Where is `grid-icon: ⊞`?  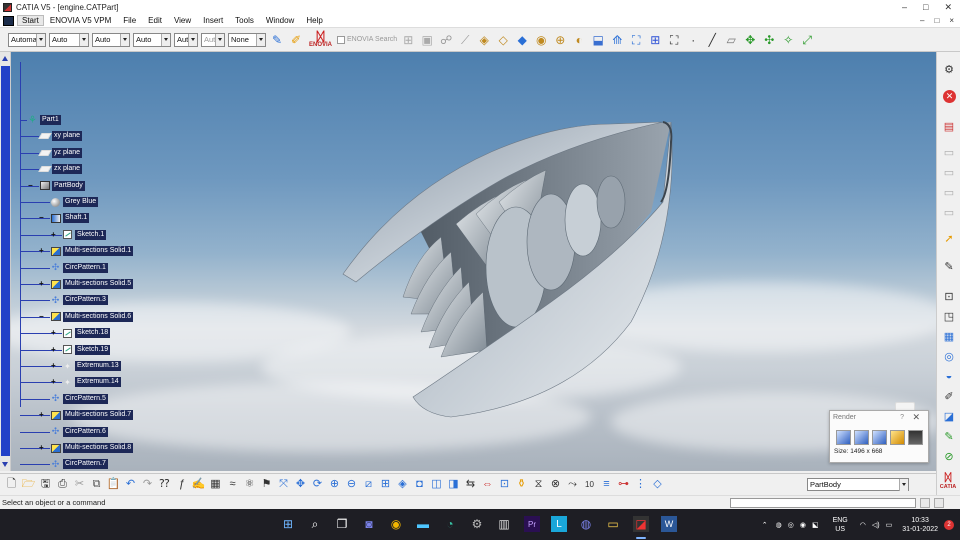
grid-icon: ⊞ is located at coordinates (655, 40).